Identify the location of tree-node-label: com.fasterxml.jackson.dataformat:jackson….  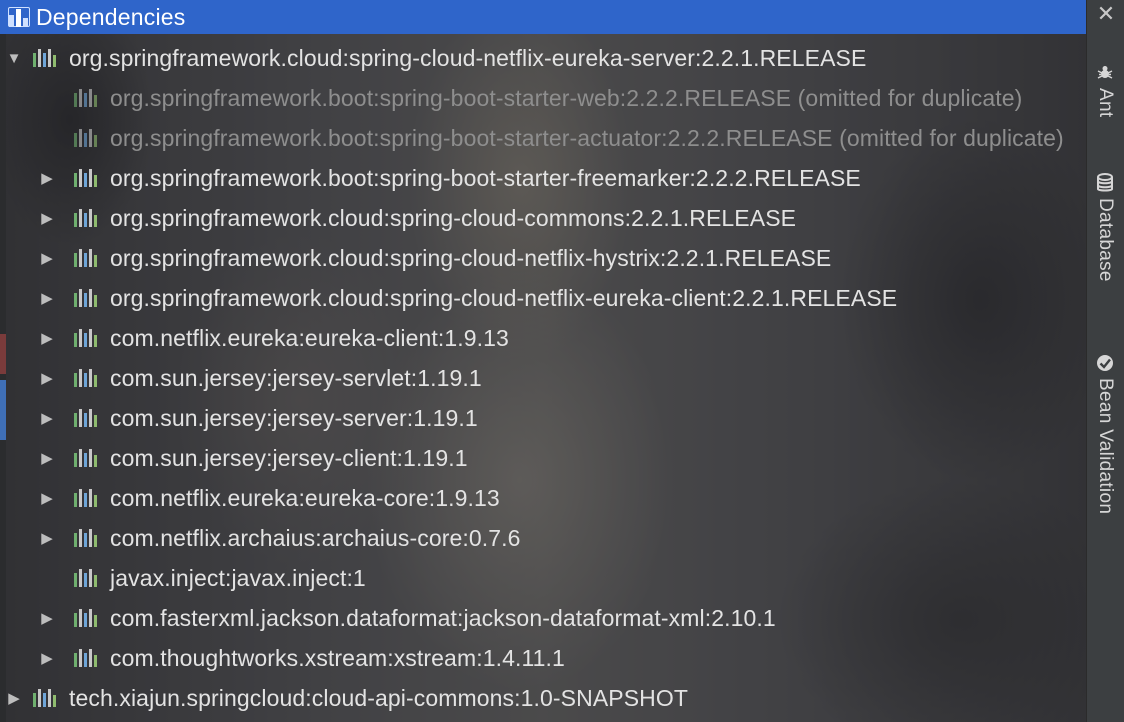
(443, 617).